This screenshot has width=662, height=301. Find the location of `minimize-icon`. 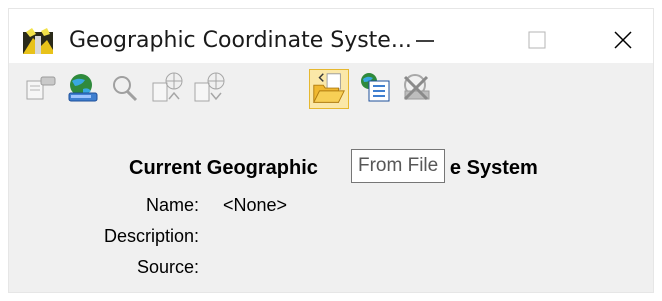

minimize-icon is located at coordinates (425, 41).